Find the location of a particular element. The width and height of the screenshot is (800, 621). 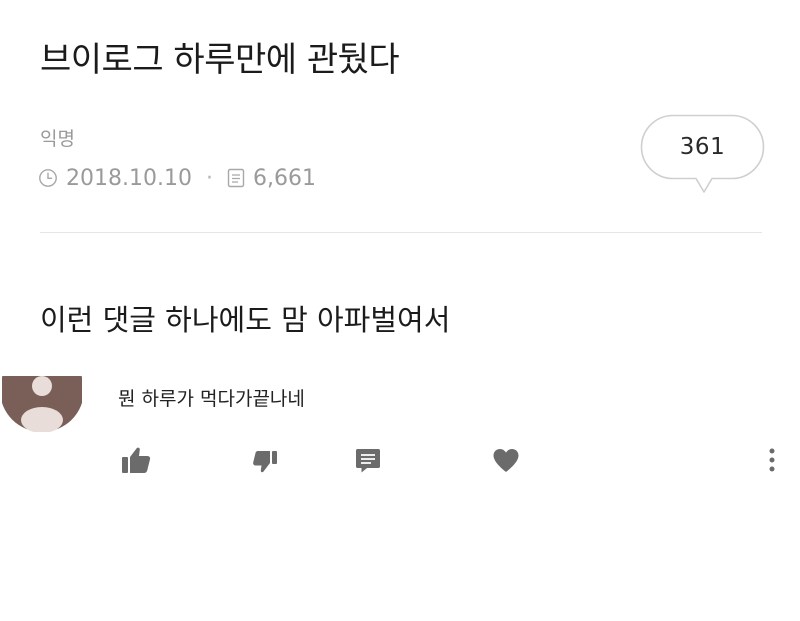

thumbs-up-icon is located at coordinates (136, 460).